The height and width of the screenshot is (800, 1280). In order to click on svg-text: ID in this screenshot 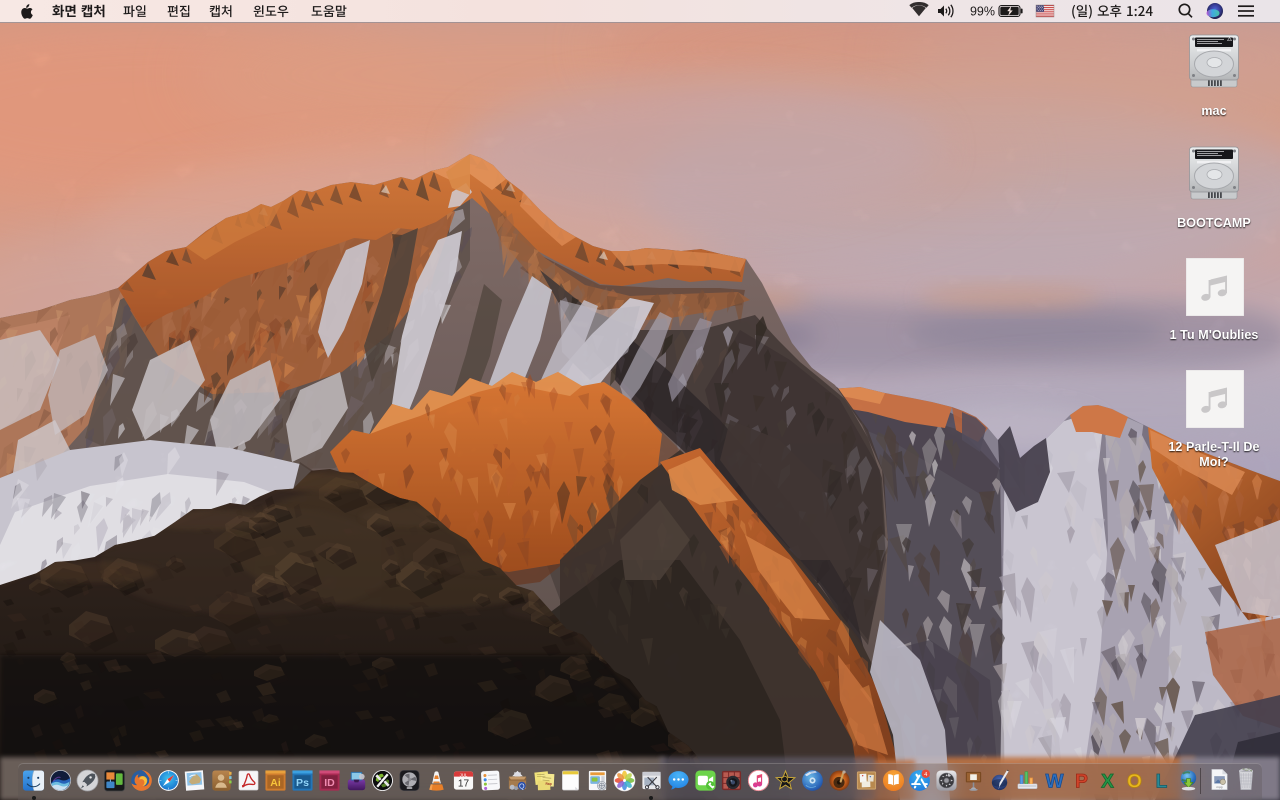, I will do `click(329, 783)`.